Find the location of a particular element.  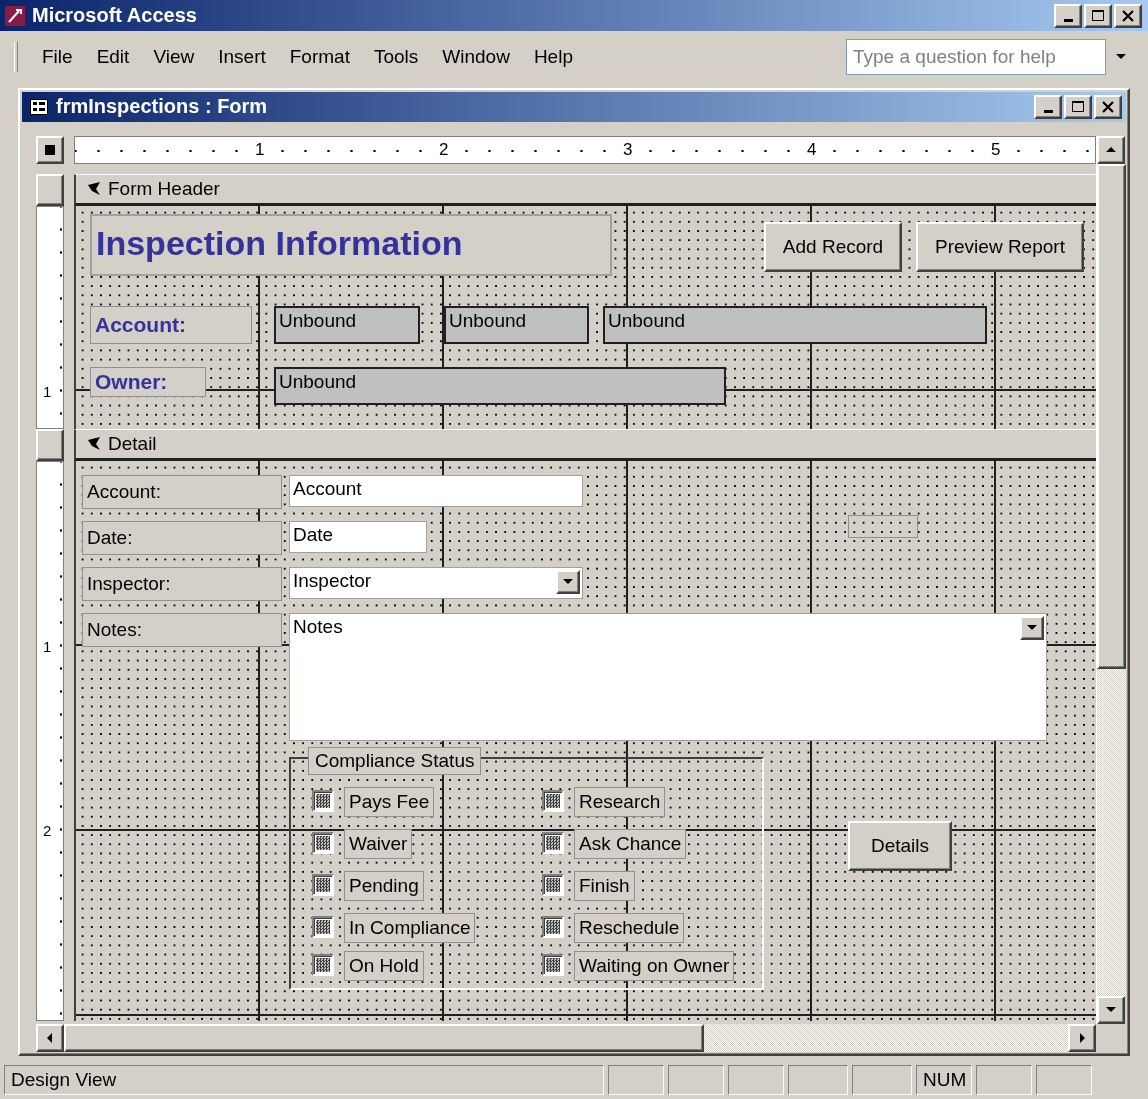

form-selector is located at coordinates (50, 149).